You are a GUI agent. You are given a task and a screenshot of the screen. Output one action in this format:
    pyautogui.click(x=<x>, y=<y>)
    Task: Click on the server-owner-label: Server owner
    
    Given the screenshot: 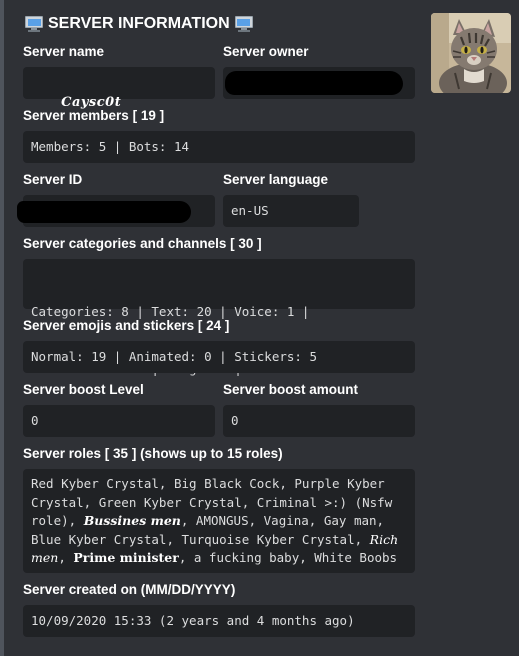 What is the action you would take?
    pyautogui.click(x=266, y=51)
    